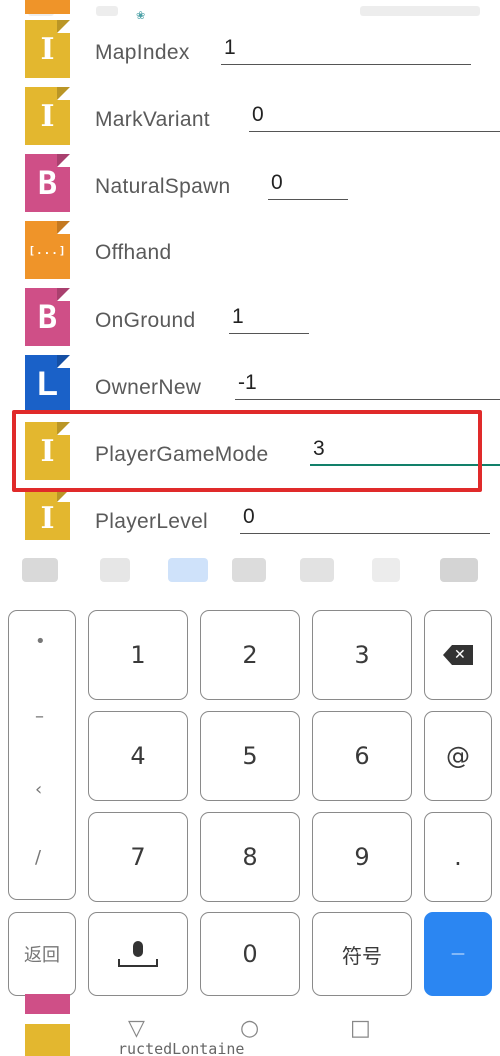 The width and height of the screenshot is (500, 1056). I want to click on tag-row-onground: B OnGround 1, so click(250, 321).